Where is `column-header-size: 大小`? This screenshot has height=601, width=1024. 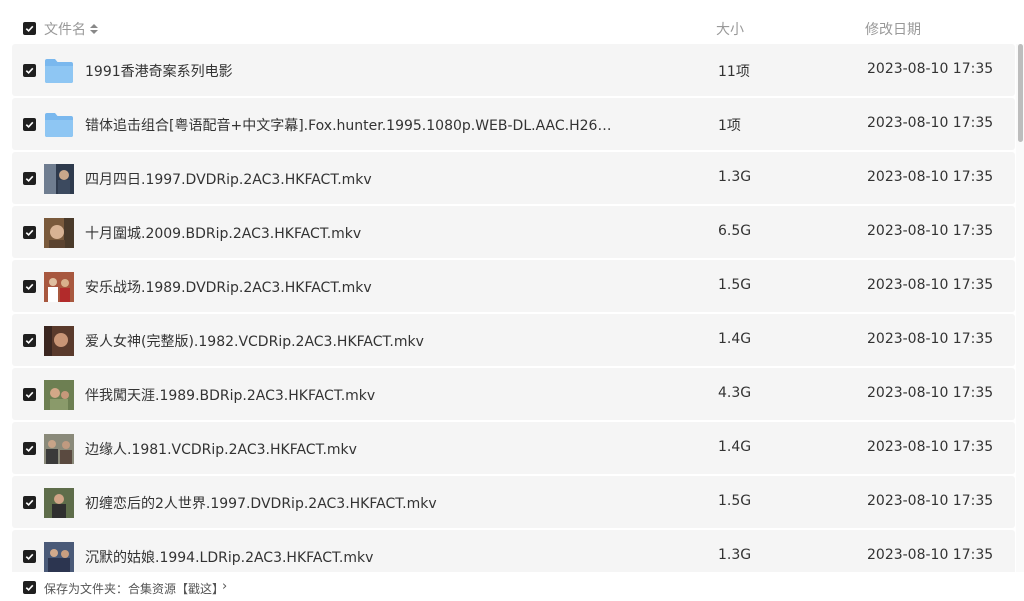 column-header-size: 大小 is located at coordinates (730, 29).